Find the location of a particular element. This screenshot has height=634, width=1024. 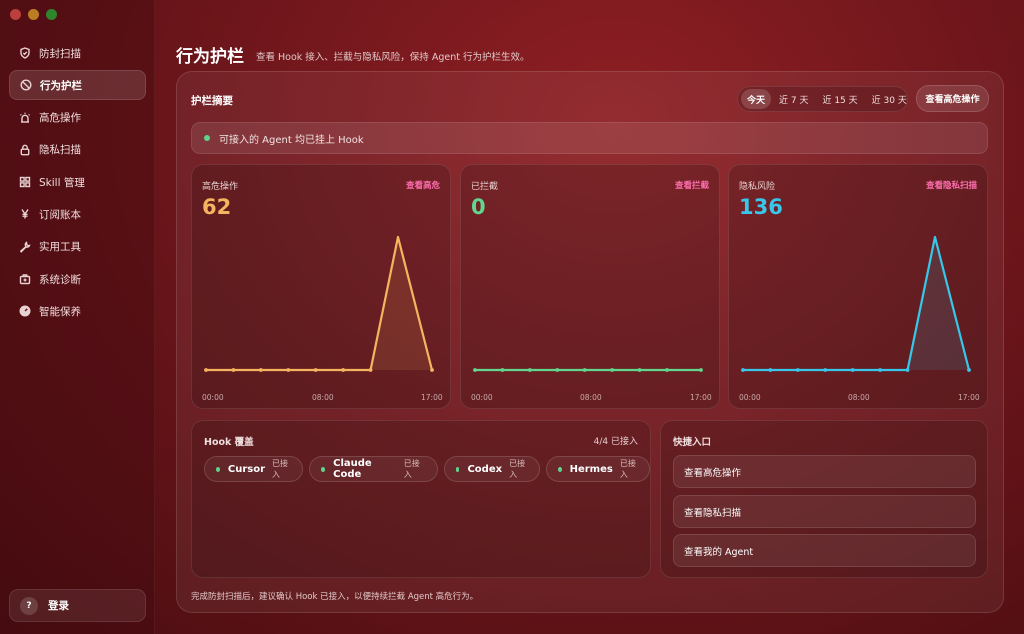

hook-coverage-title: Hook 覆盖 is located at coordinates (229, 442).